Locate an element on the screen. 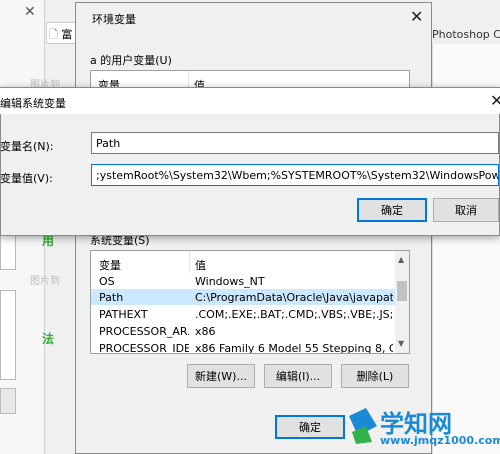 The image size is (500, 454). scroll-thumb is located at coordinates (402, 291).